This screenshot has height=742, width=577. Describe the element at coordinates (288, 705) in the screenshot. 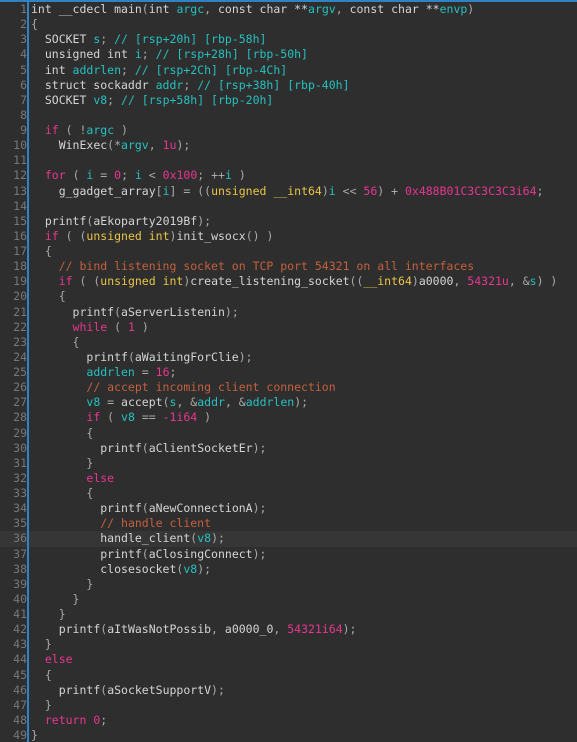

I see `code-line: 47 }` at that location.